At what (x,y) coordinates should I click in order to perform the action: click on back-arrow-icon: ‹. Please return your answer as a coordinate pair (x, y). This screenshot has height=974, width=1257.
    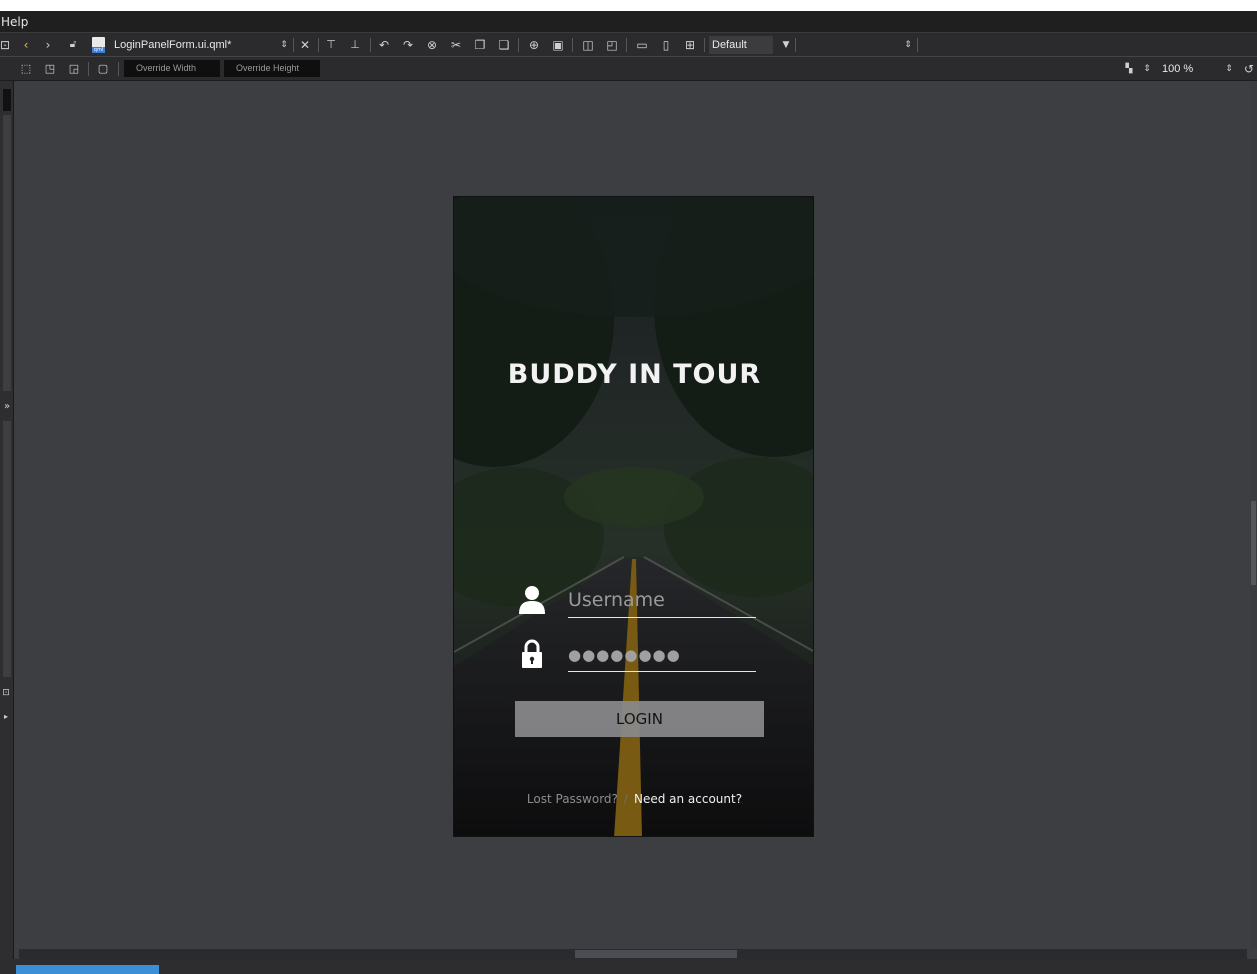
    Looking at the image, I should click on (26, 45).